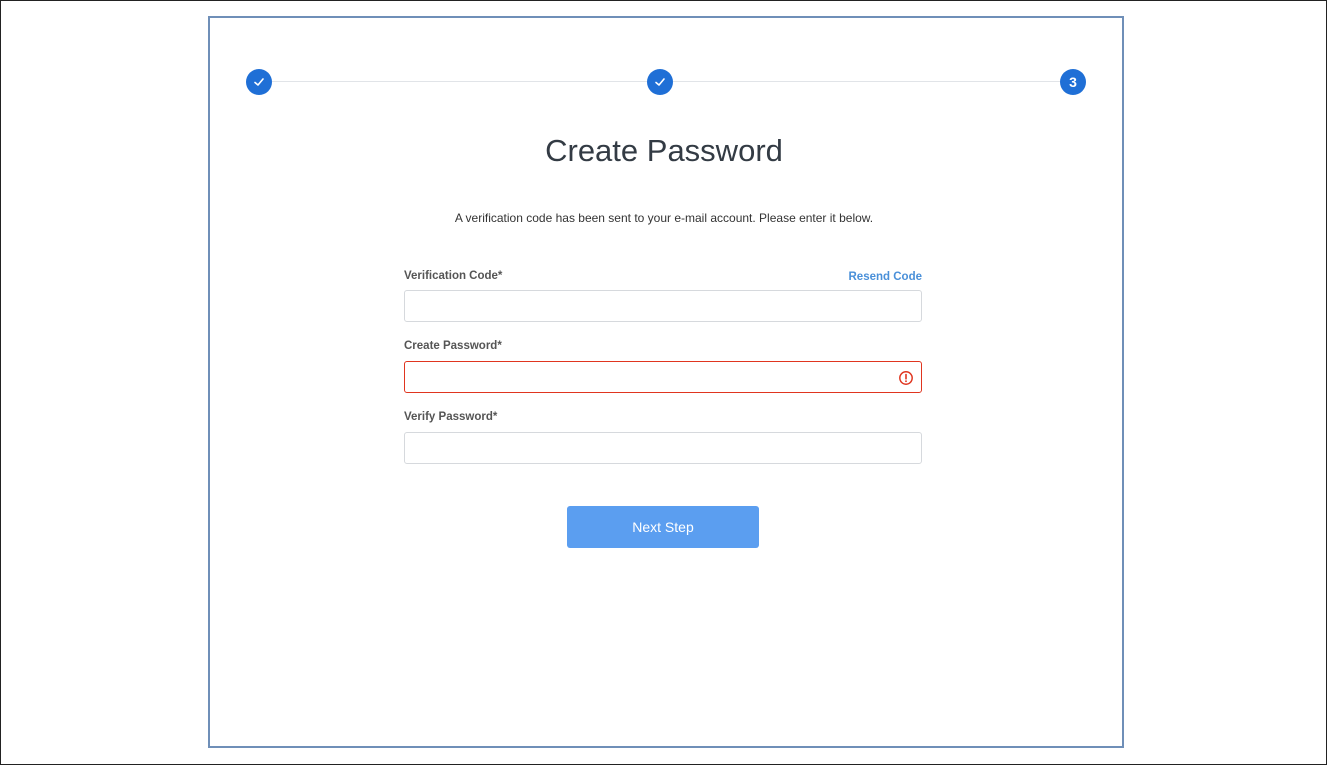  I want to click on verify-password-input, so click(663, 448).